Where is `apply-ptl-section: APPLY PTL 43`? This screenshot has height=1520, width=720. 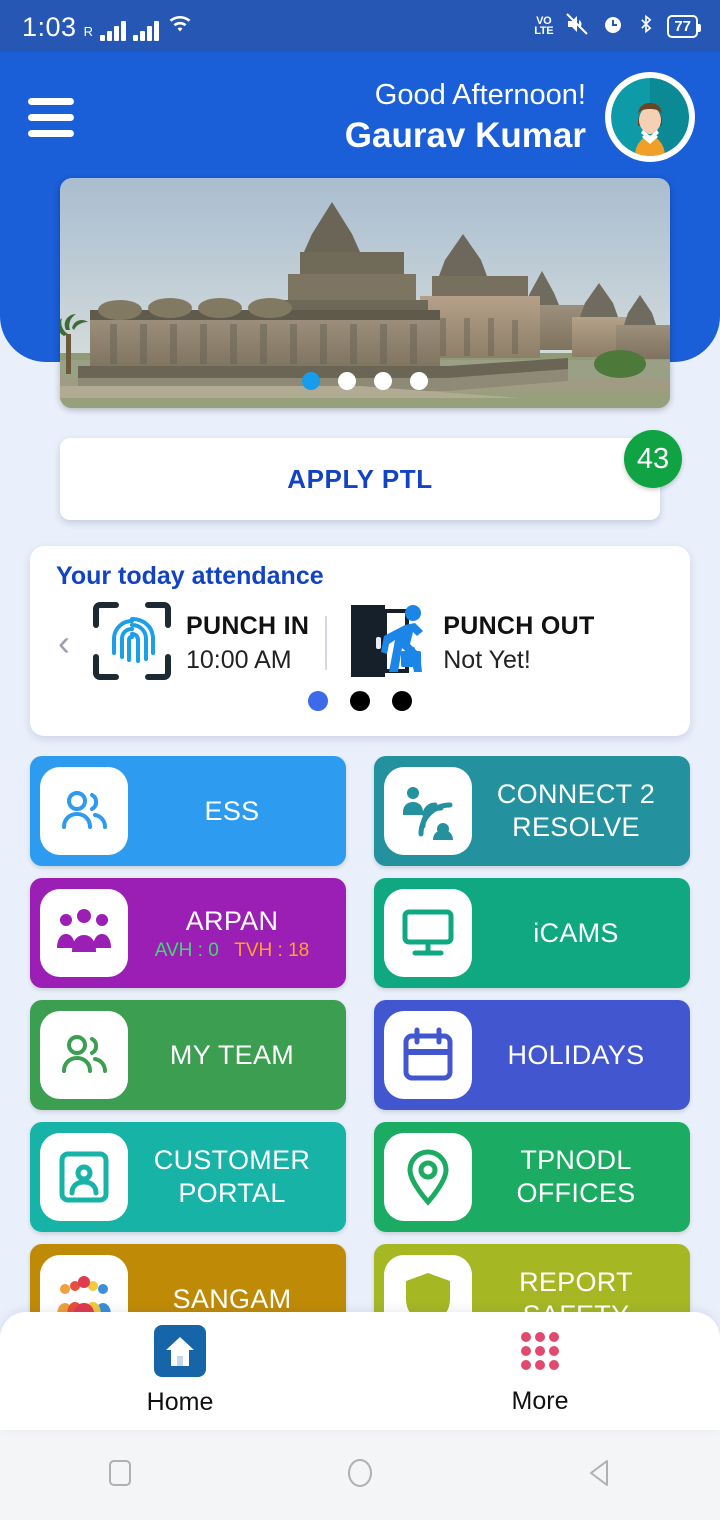 apply-ptl-section: APPLY PTL 43 is located at coordinates (360, 475).